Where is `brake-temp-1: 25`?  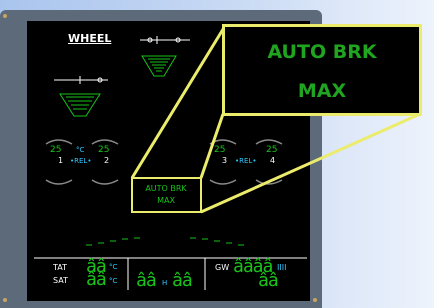
brake-temp-1: 25 is located at coordinates (56, 150).